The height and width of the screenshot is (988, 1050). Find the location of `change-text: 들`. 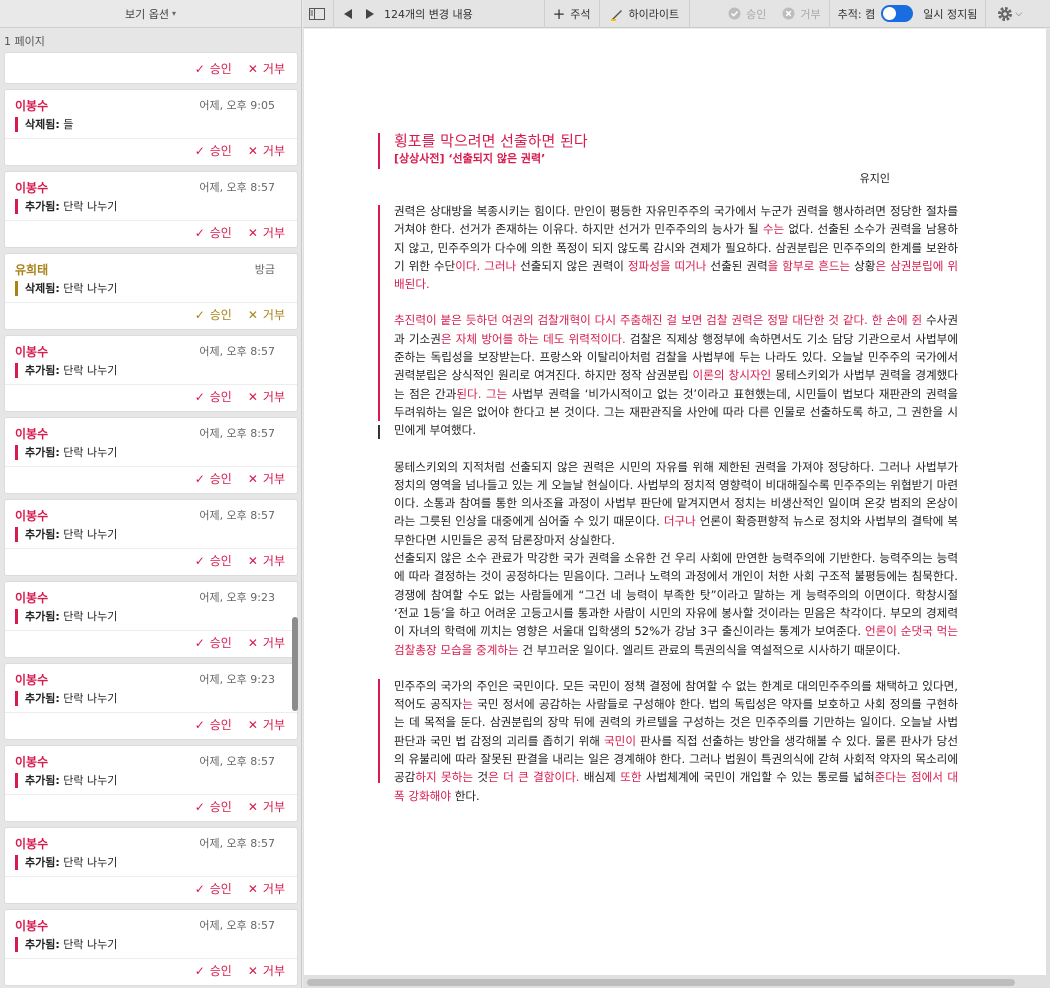

change-text: 들 is located at coordinates (68, 124).